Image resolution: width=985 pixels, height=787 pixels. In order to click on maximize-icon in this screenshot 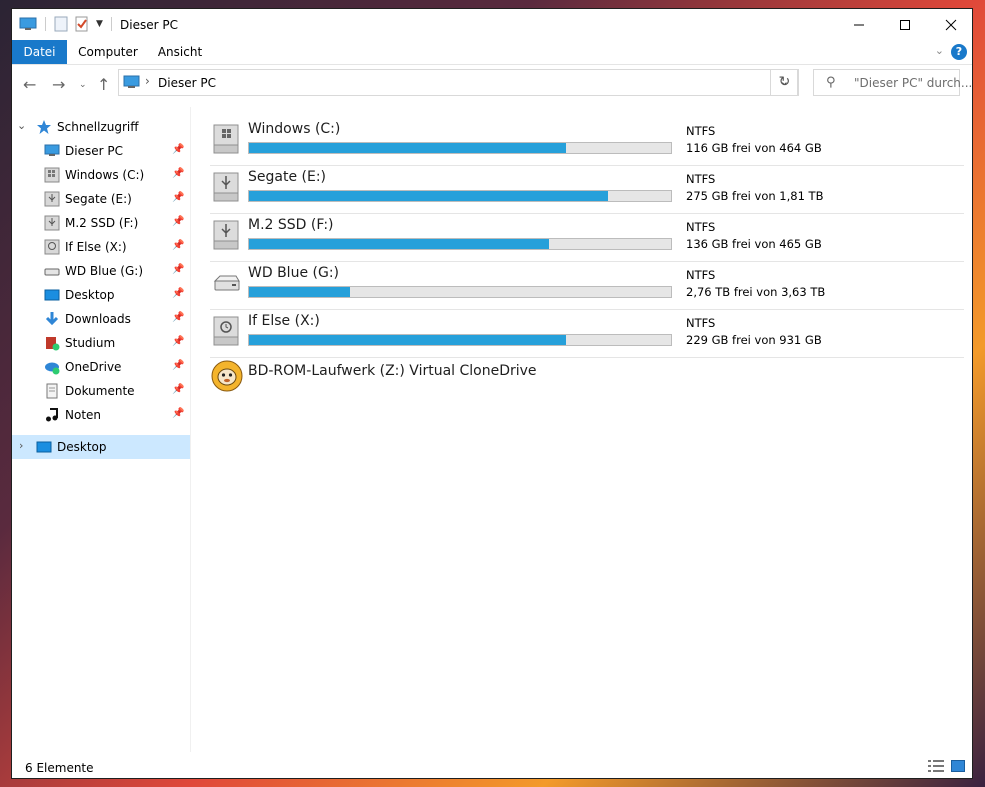, I will do `click(905, 24)`.